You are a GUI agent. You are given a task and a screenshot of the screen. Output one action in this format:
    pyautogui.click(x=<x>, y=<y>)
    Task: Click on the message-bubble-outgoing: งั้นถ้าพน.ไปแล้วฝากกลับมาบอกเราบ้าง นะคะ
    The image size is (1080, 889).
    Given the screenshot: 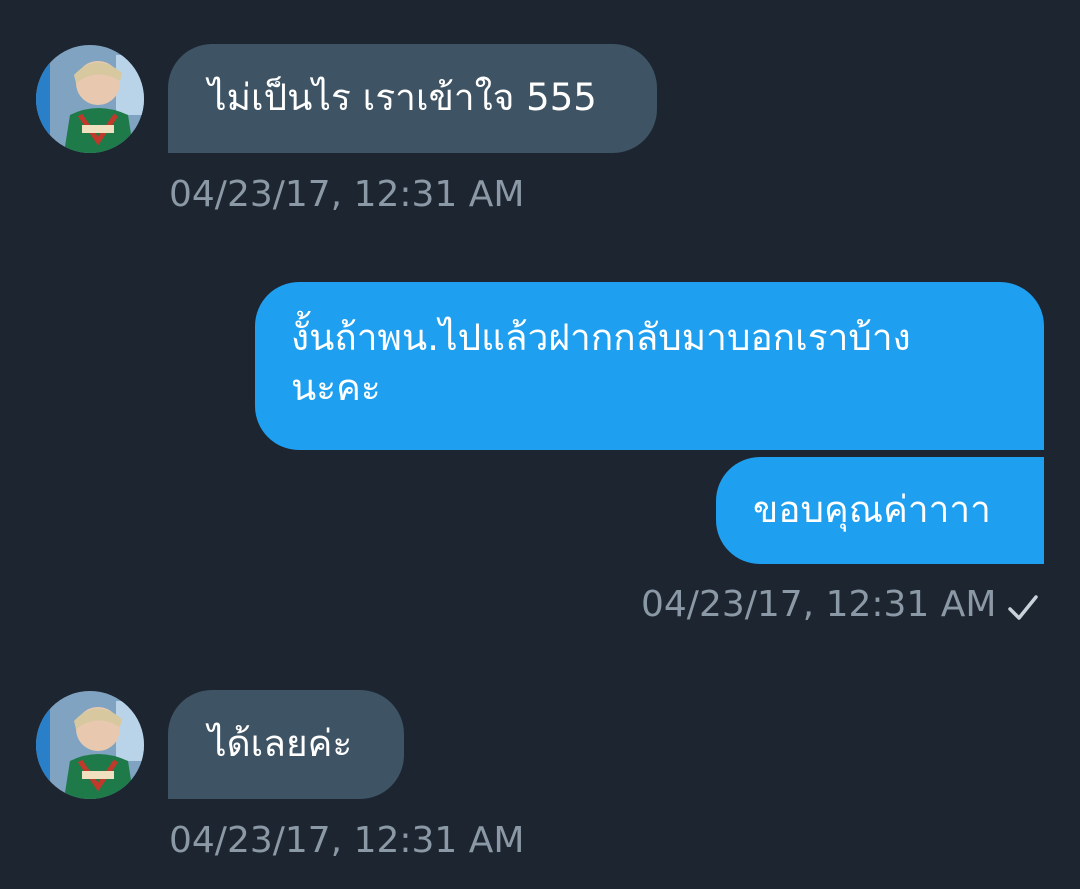 What is the action you would take?
    pyautogui.click(x=649, y=366)
    